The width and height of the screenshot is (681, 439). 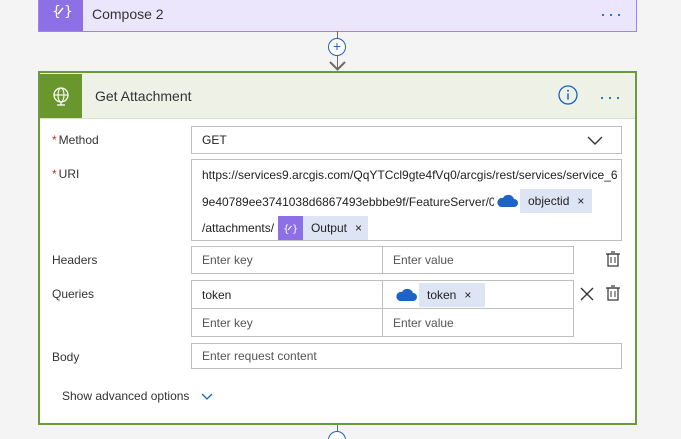 I want to click on show-advanced-options-button: Show advanced options, so click(x=137, y=396).